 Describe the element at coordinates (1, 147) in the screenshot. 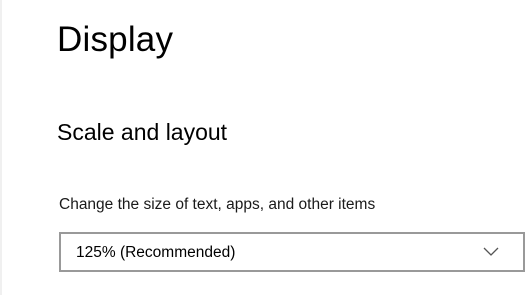

I see `pane-divider` at that location.